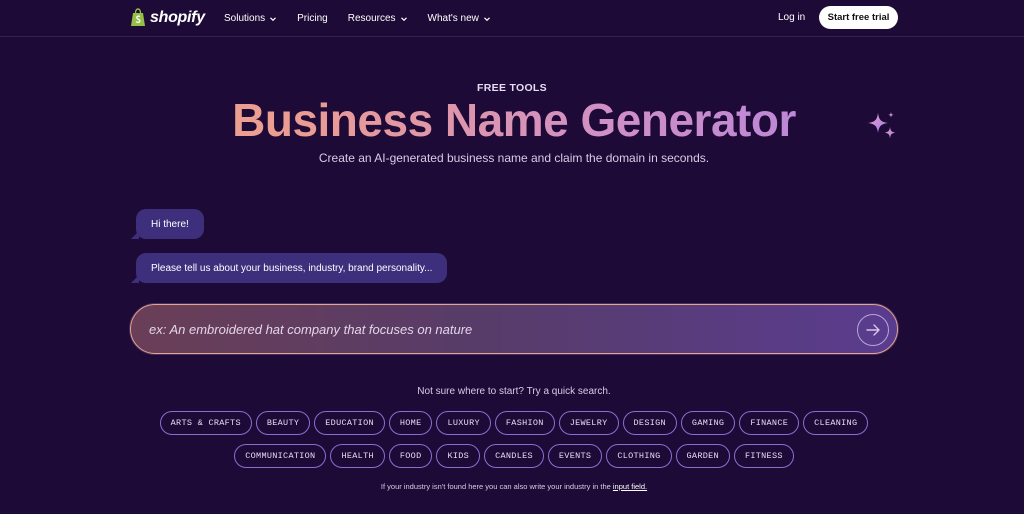 The height and width of the screenshot is (514, 1024). I want to click on shopping-bag-icon, so click(138, 17).